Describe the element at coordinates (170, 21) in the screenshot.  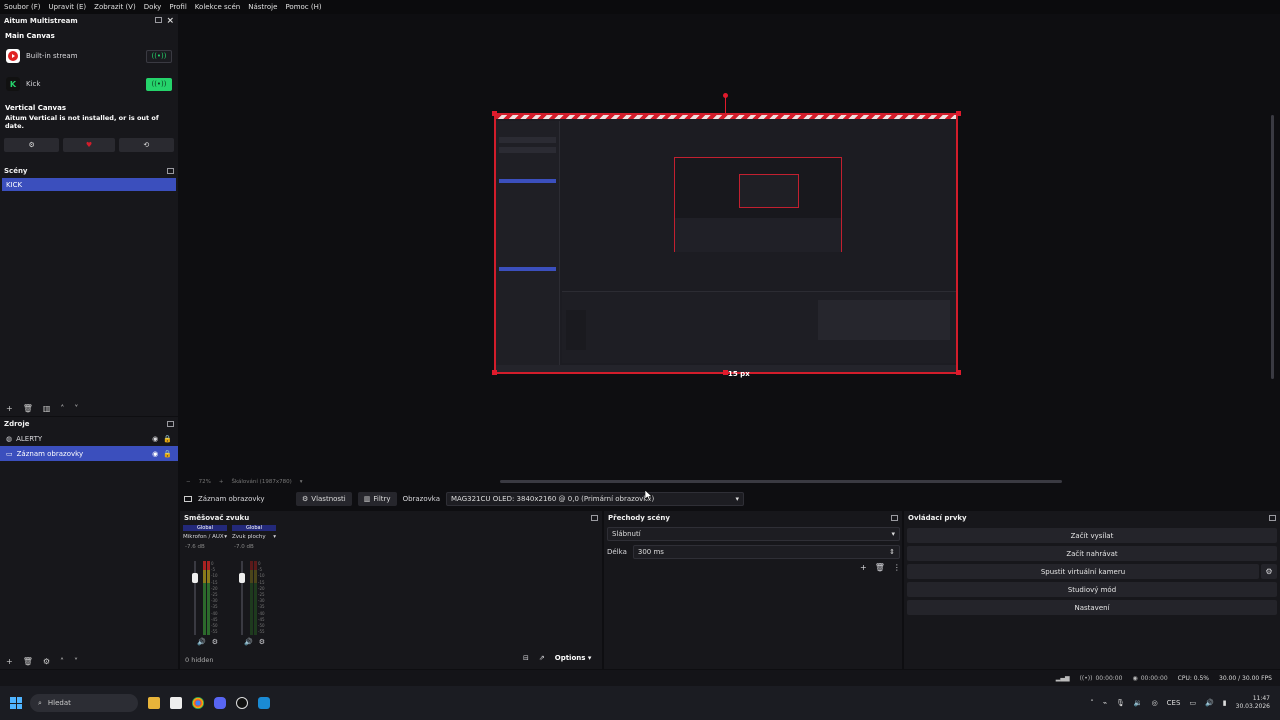
I see `close-icon: ×` at that location.